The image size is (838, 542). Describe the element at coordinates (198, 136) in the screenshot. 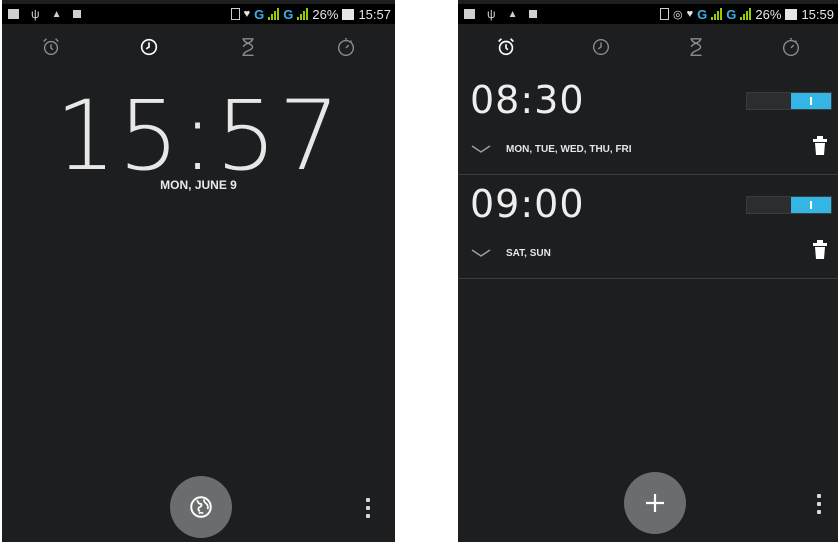

I see `digital-clock: 15:57` at that location.